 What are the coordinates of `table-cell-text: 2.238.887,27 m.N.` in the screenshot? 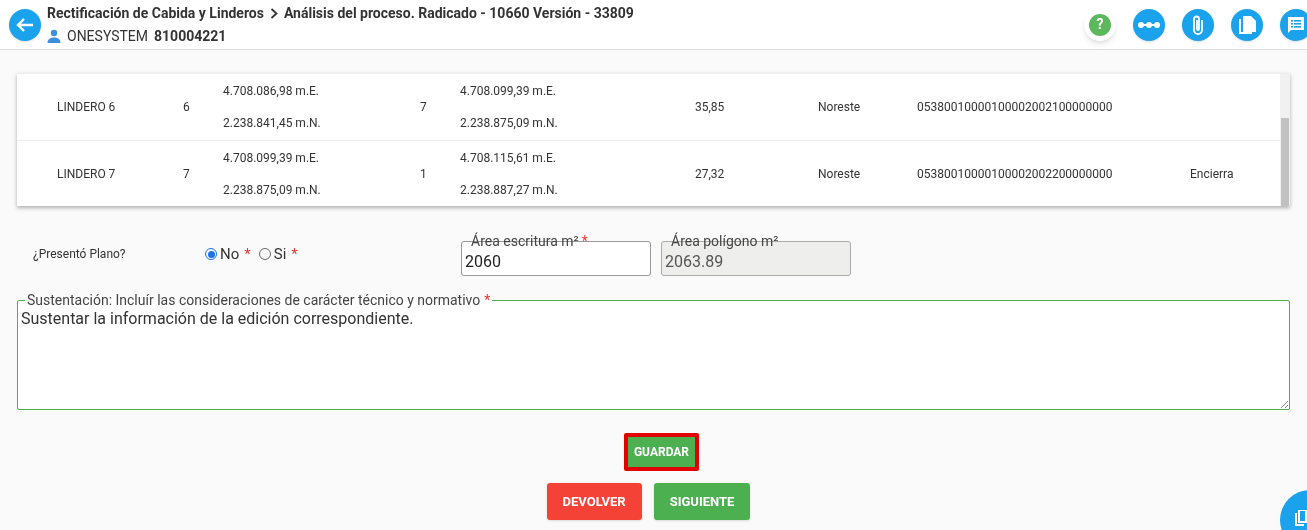 It's located at (509, 190).